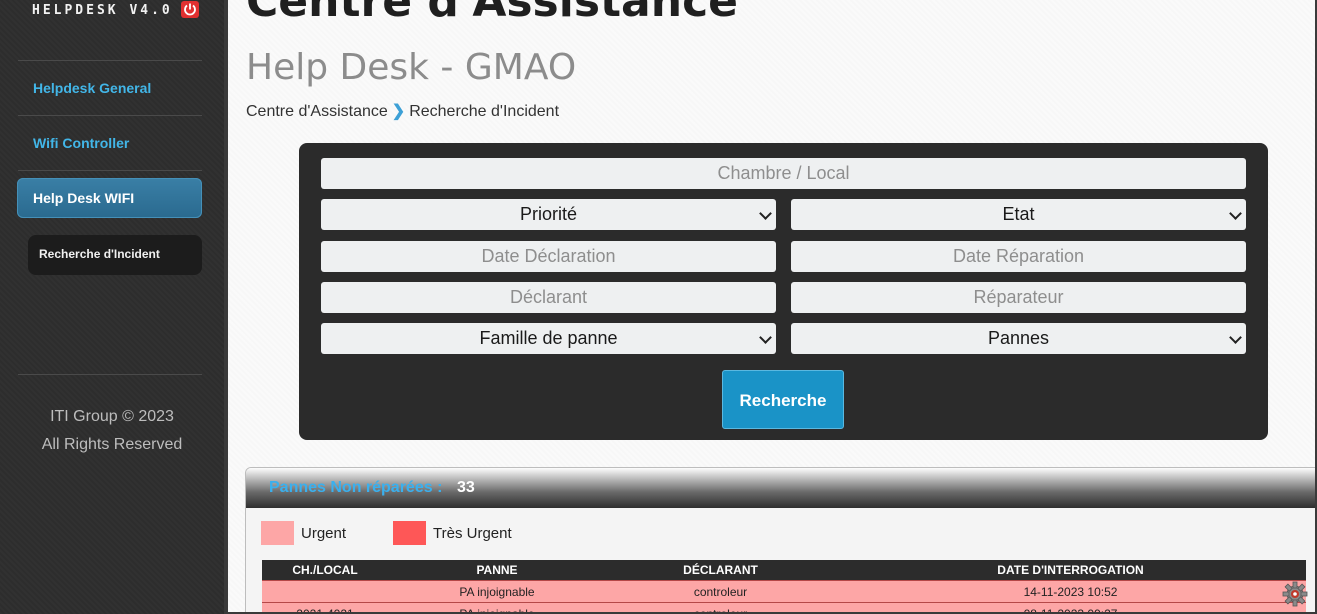 The image size is (1317, 614). I want to click on pannes-select: Pannes, so click(1018, 338).